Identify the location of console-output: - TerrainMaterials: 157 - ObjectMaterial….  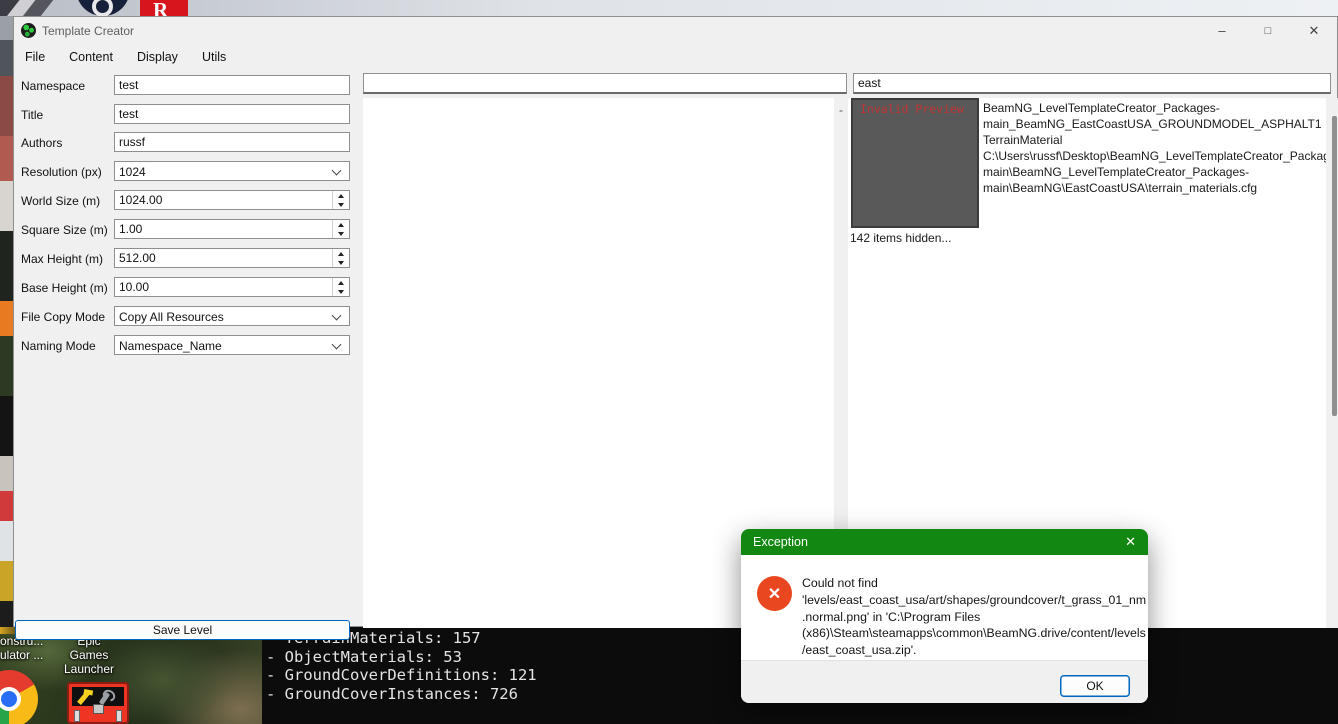
(401, 666).